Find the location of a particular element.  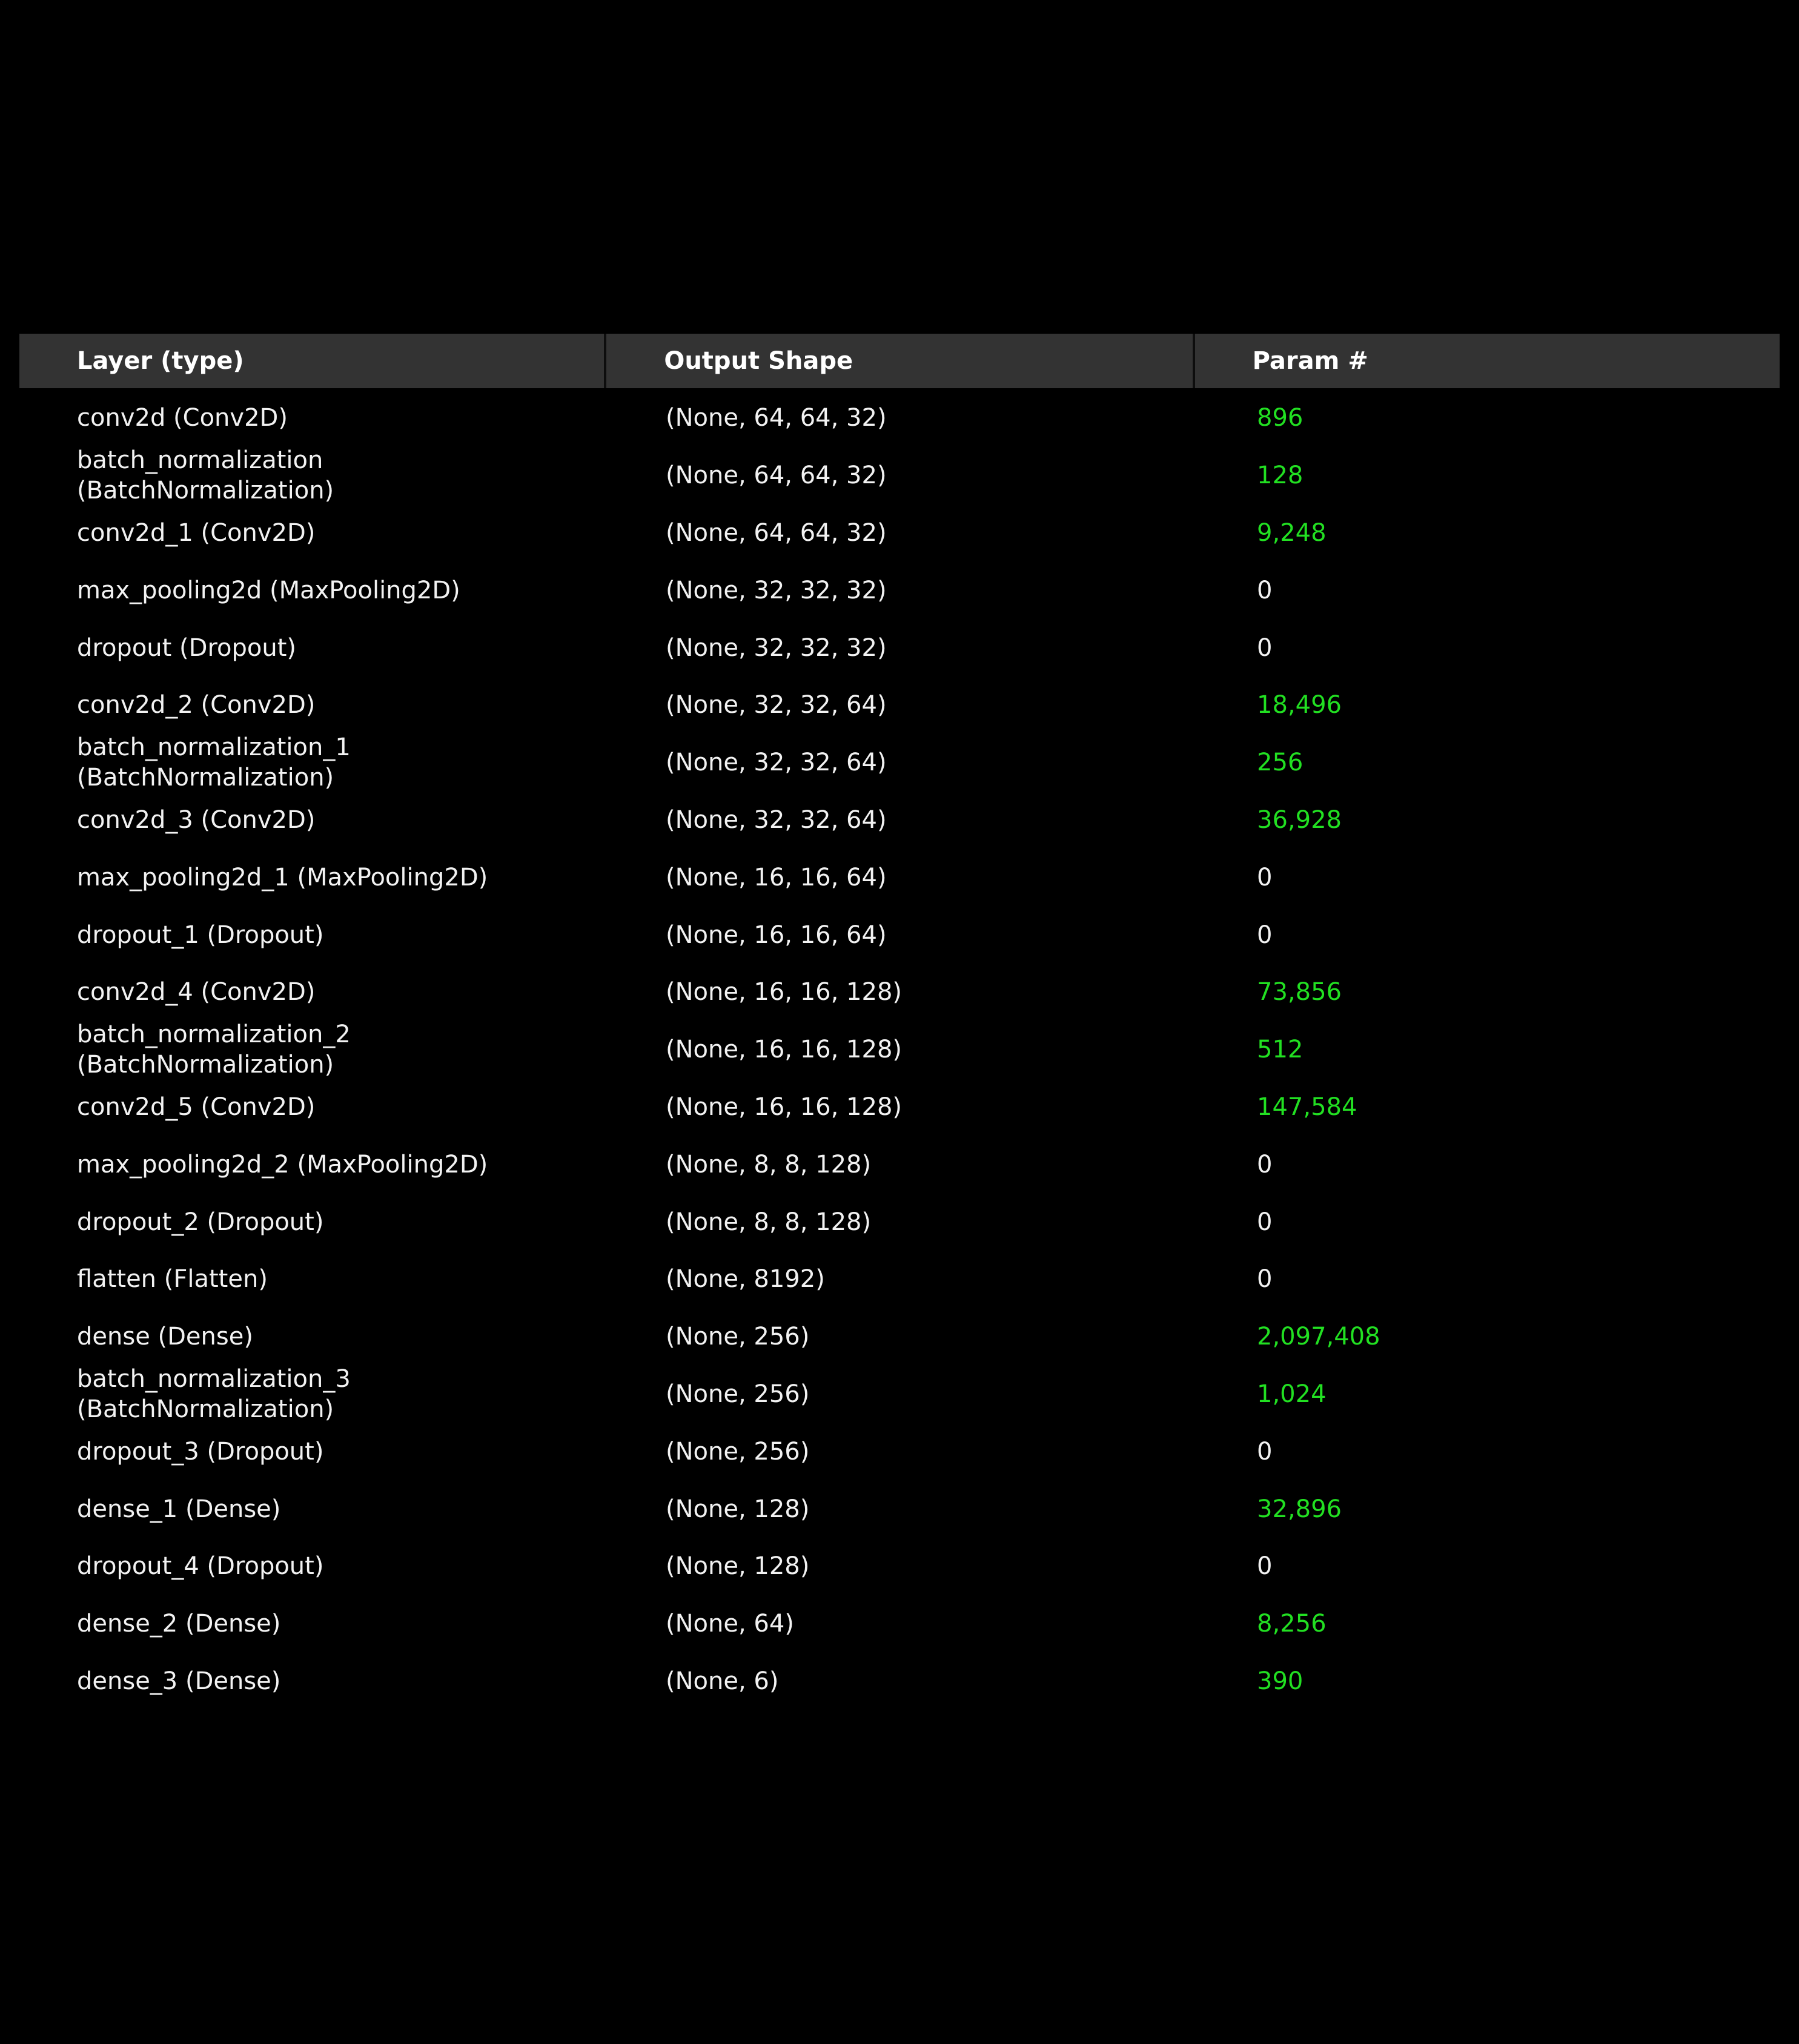

param-count-cell: 390 is located at coordinates (1280, 1681).